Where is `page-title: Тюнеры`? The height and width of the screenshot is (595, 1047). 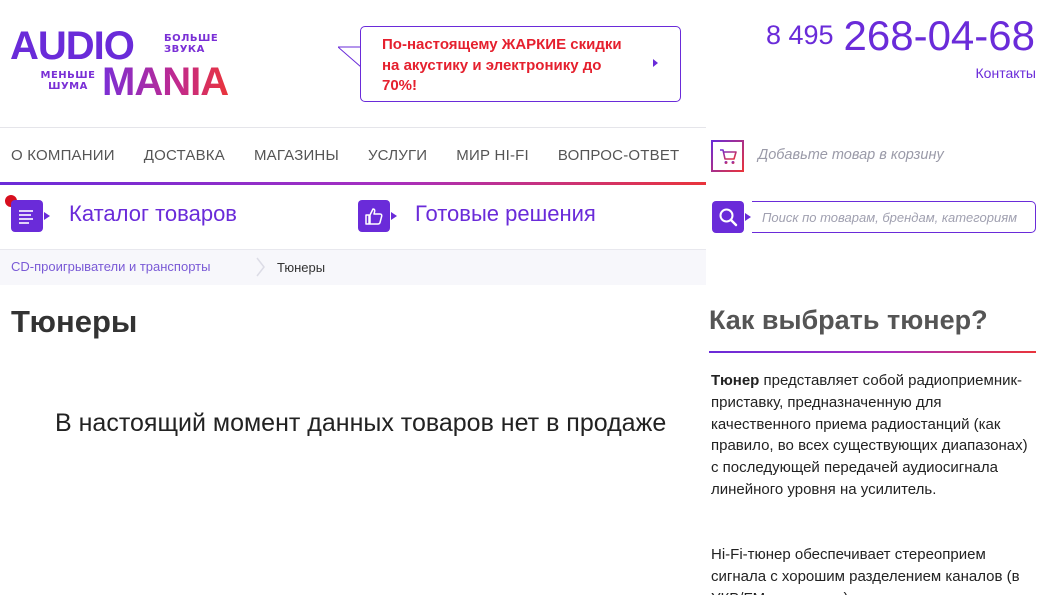
page-title: Тюнеры is located at coordinates (74, 321).